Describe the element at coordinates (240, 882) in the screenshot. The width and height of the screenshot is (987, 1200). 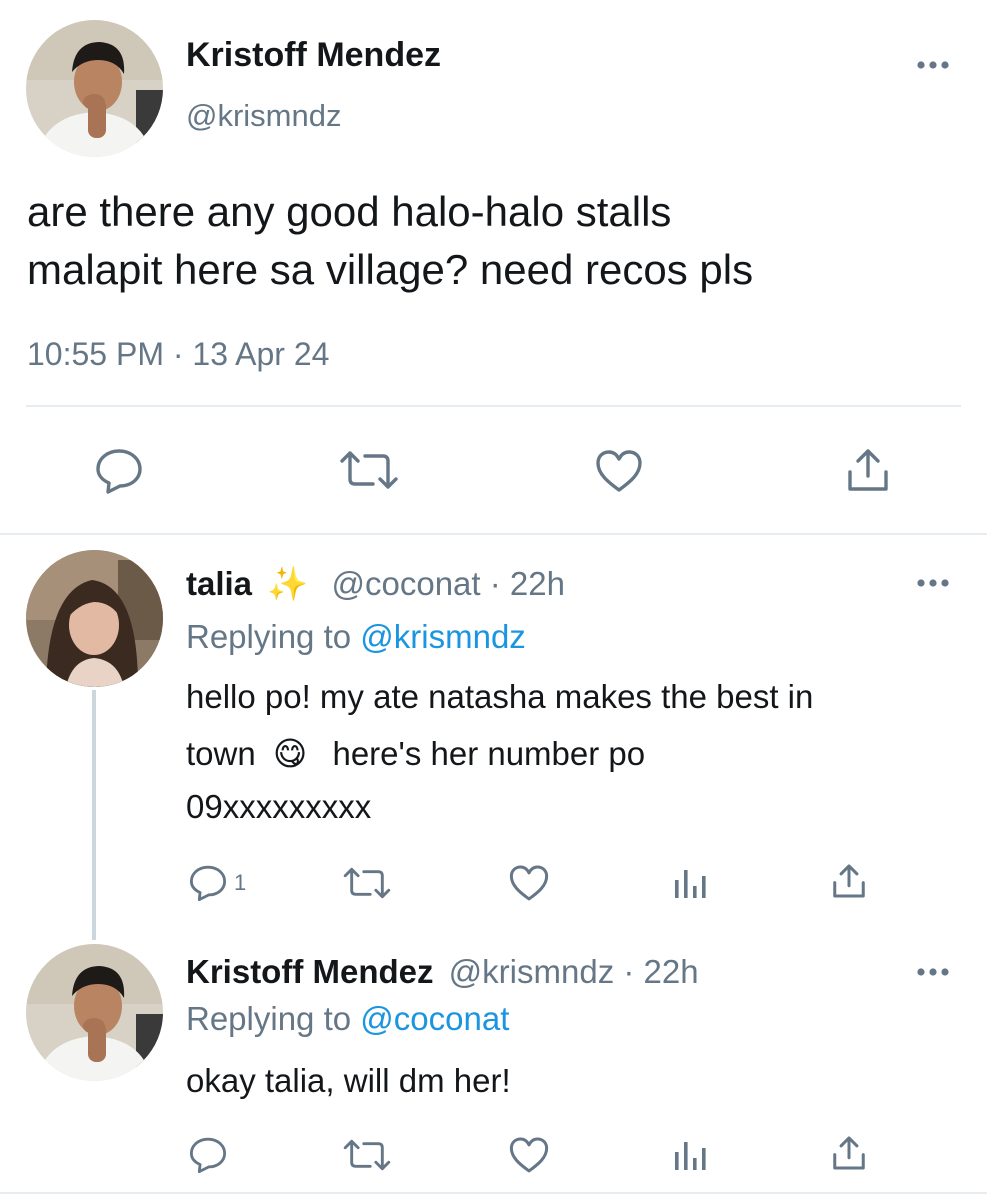
I see `reply-count: 1` at that location.